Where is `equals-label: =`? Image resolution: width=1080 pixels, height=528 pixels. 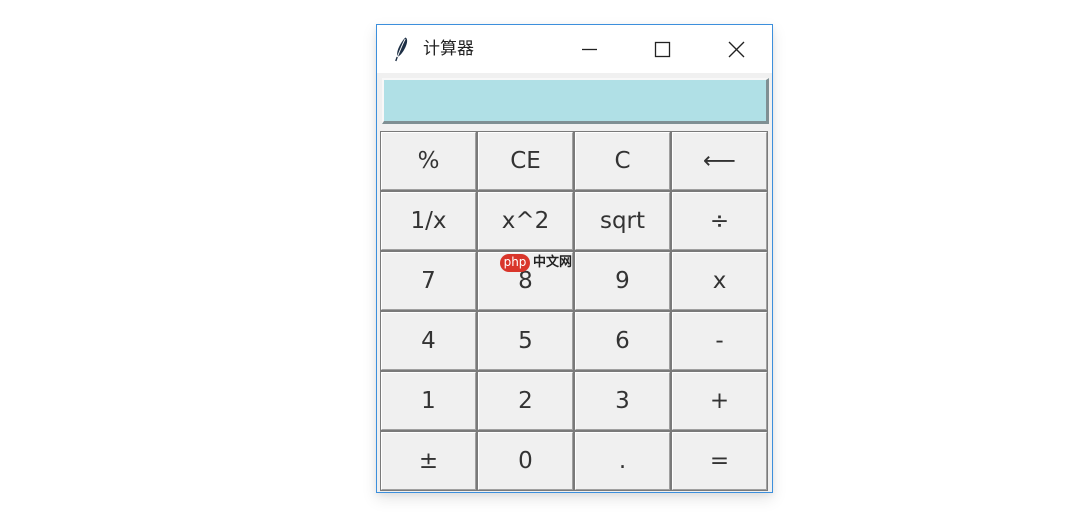 equals-label: = is located at coordinates (719, 460).